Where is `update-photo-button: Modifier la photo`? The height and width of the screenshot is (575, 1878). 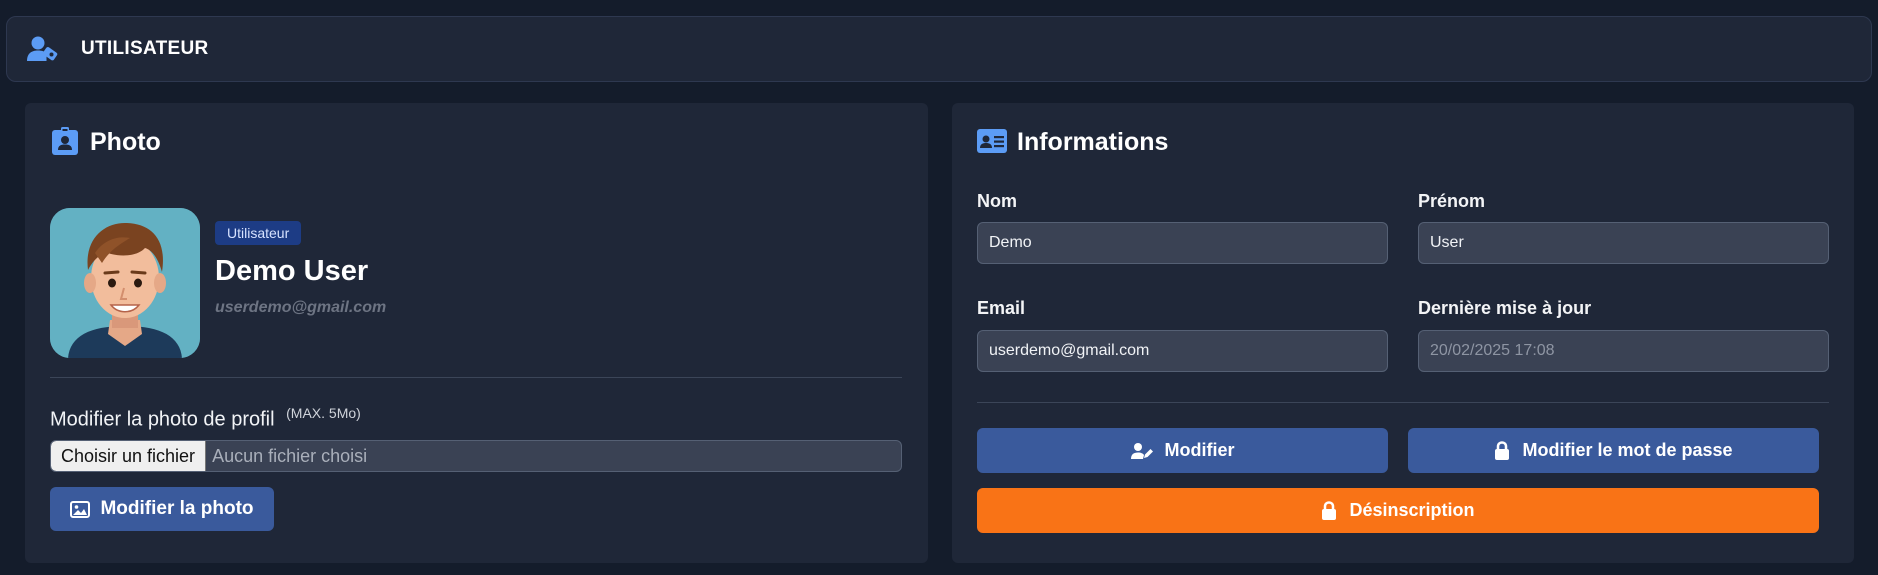
update-photo-button: Modifier la photo is located at coordinates (162, 509).